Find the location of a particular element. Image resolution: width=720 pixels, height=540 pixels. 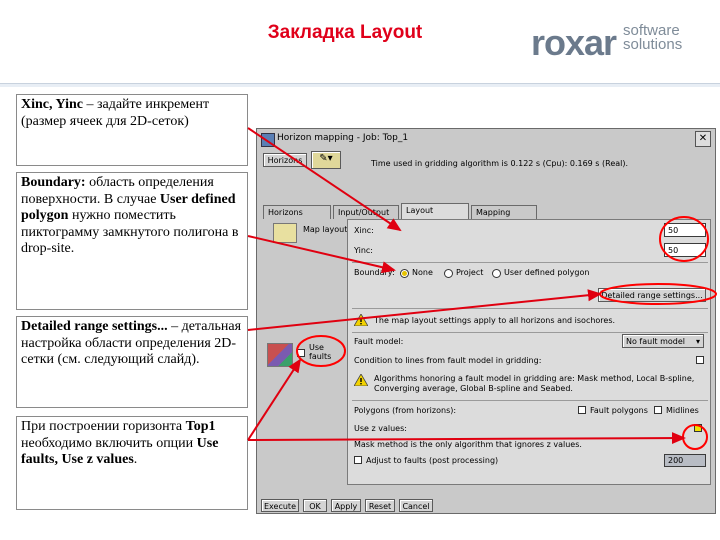

logo-sub-text: software solutions is located at coordinates (653, 38).